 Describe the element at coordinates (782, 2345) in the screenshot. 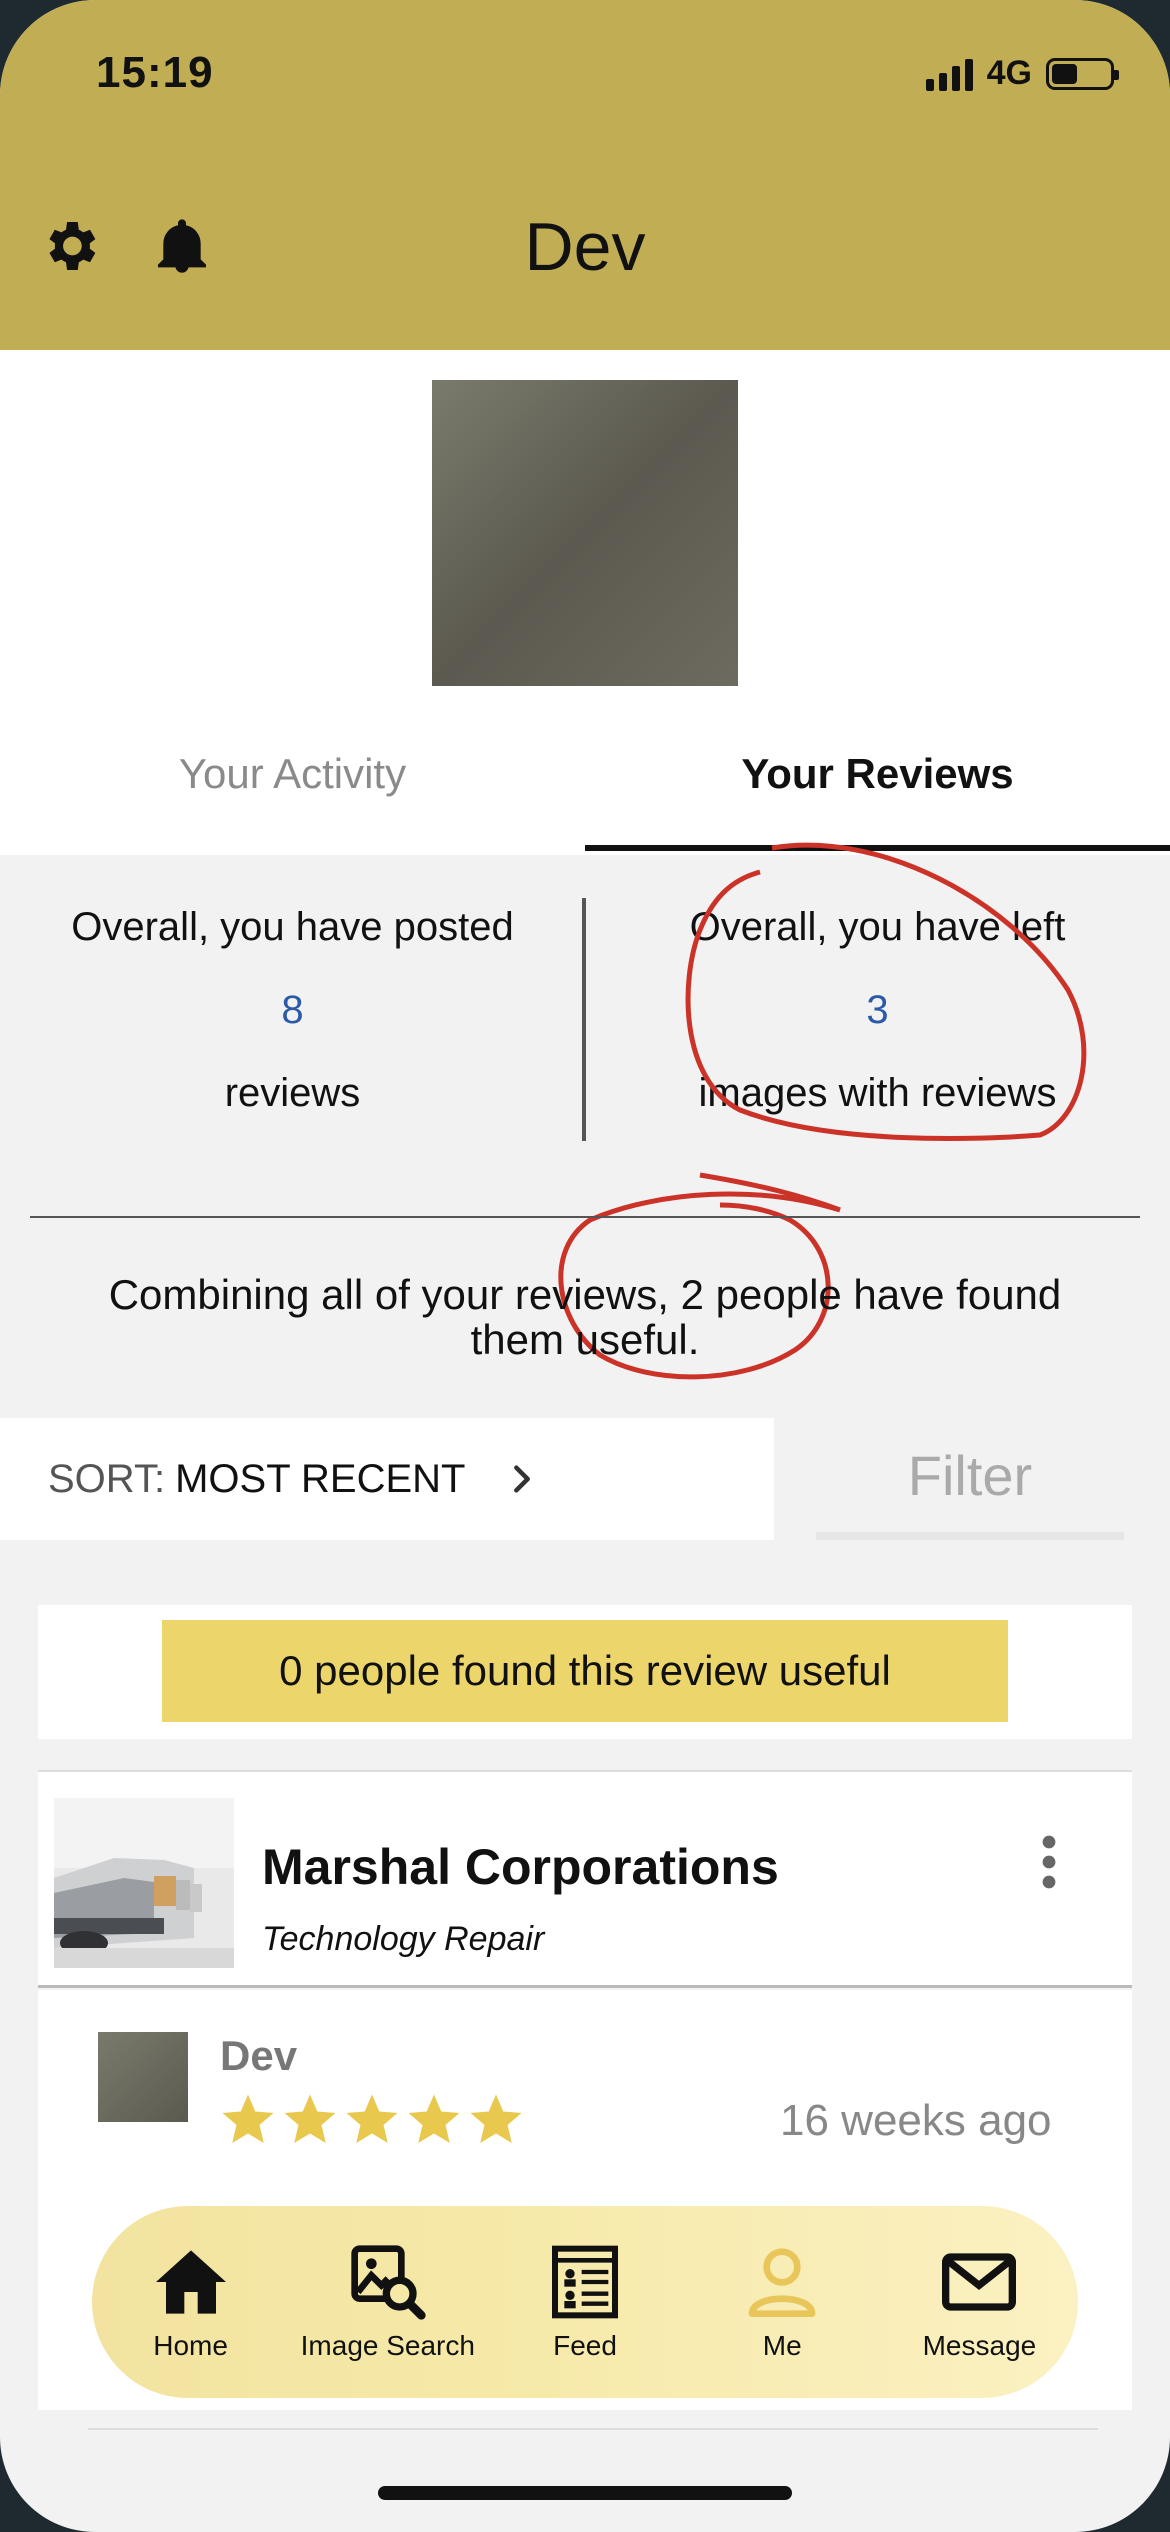

I see `nav-me-label: Me` at that location.